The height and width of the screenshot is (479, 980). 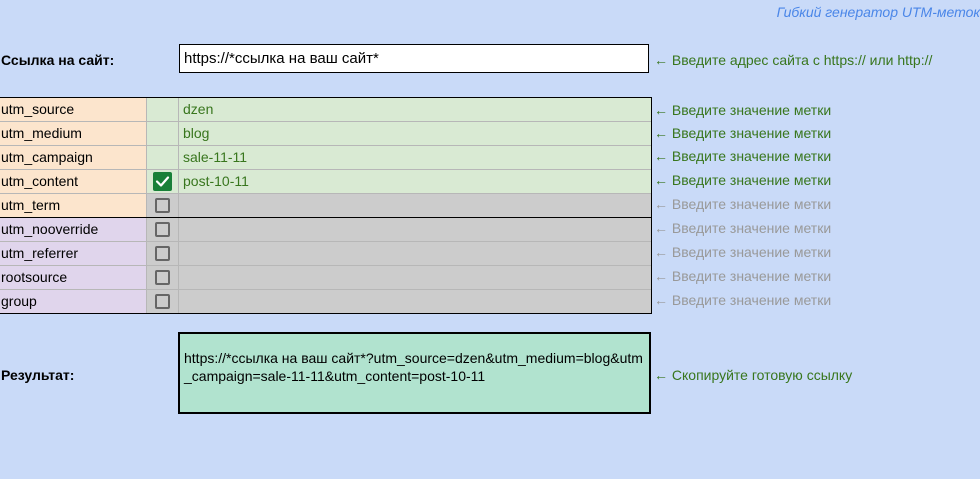 I want to click on param-name: utm_referrer, so click(x=73, y=253).